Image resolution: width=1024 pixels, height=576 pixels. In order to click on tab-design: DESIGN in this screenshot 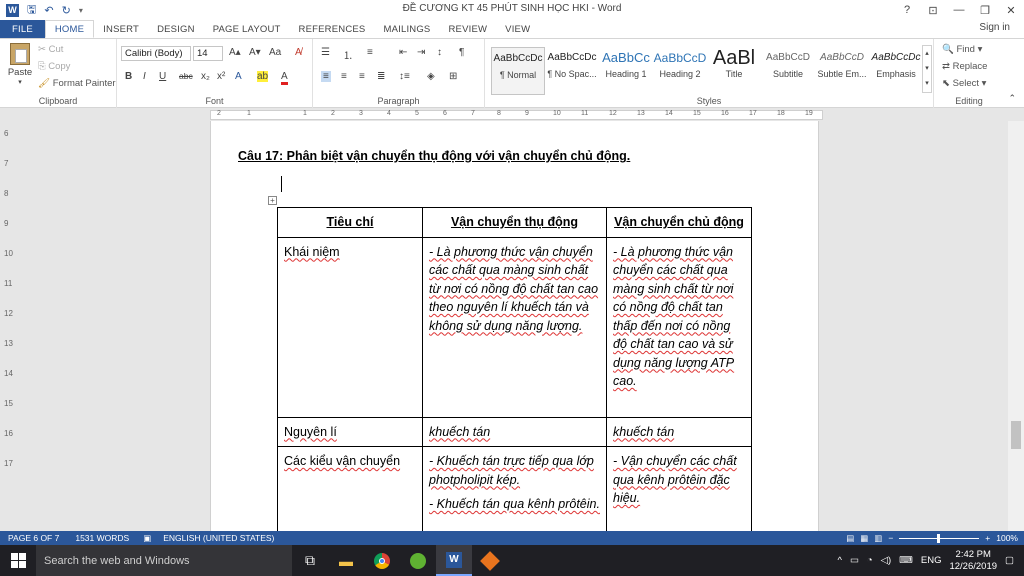, I will do `click(176, 29)`.